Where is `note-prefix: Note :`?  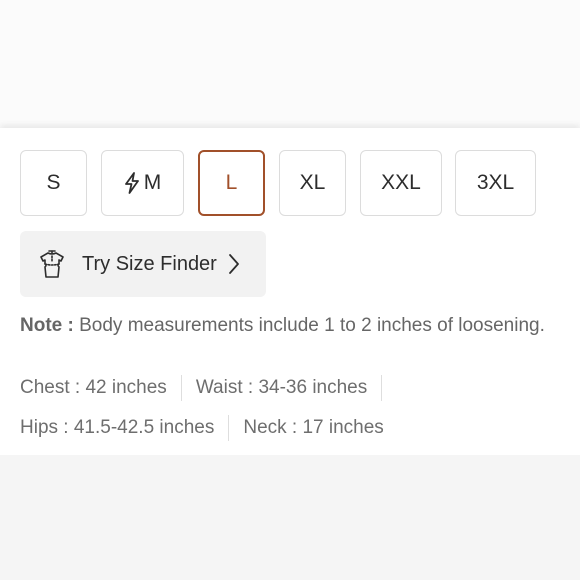
note-prefix: Note : is located at coordinates (47, 325).